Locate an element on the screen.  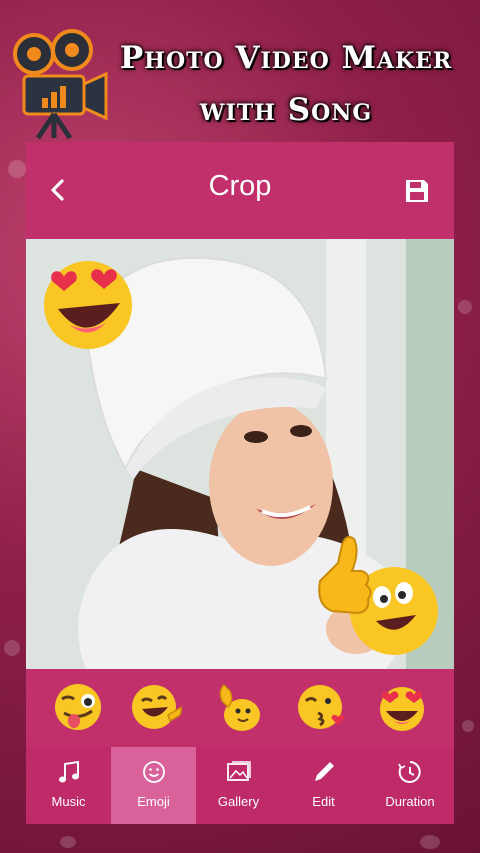
smiley-icon is located at coordinates (154, 772).